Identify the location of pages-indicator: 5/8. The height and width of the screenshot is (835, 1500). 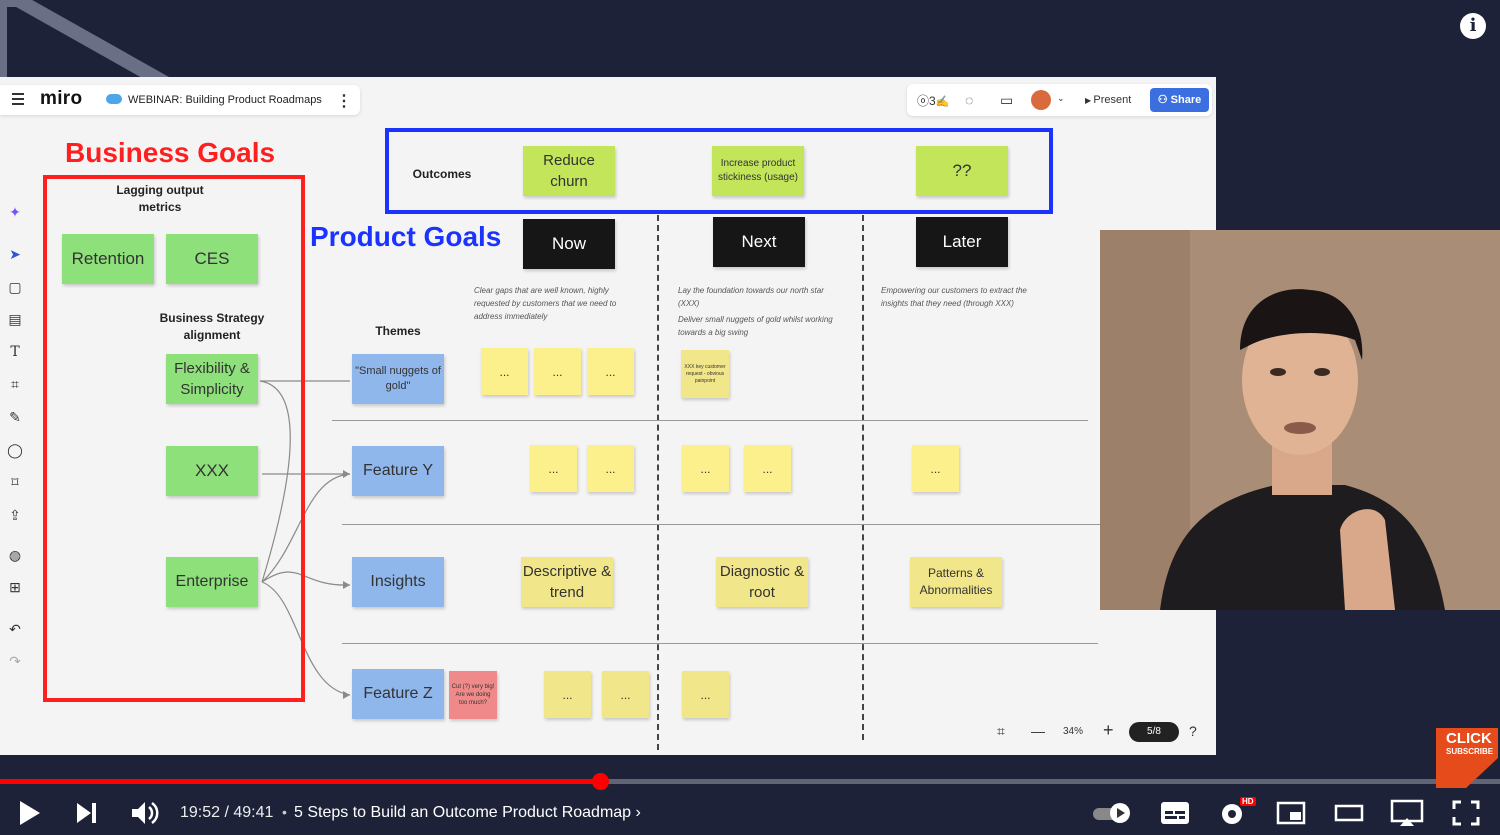
(1154, 732).